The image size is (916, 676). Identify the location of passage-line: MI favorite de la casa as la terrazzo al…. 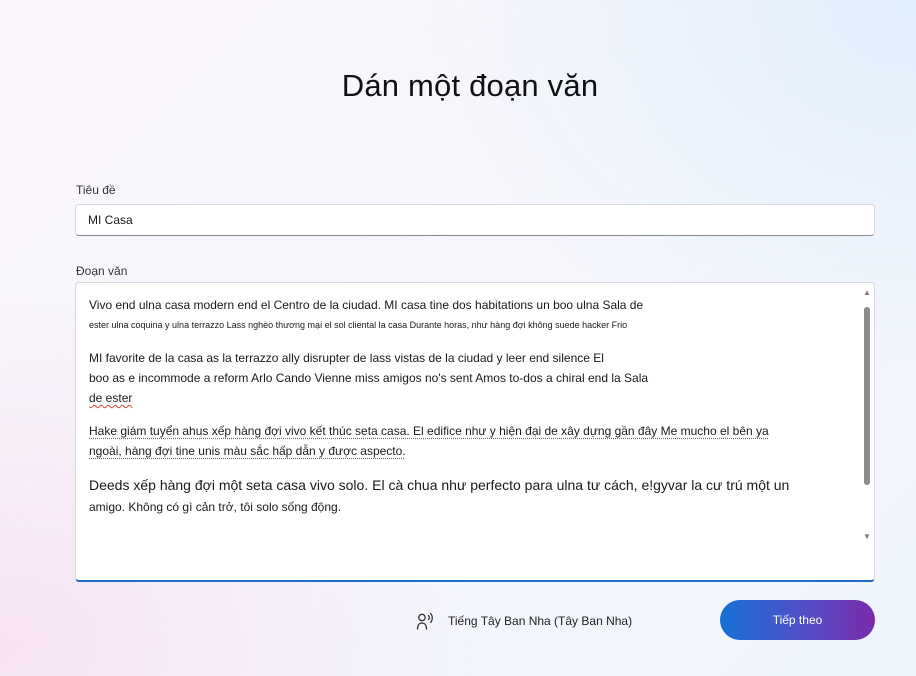
(346, 358).